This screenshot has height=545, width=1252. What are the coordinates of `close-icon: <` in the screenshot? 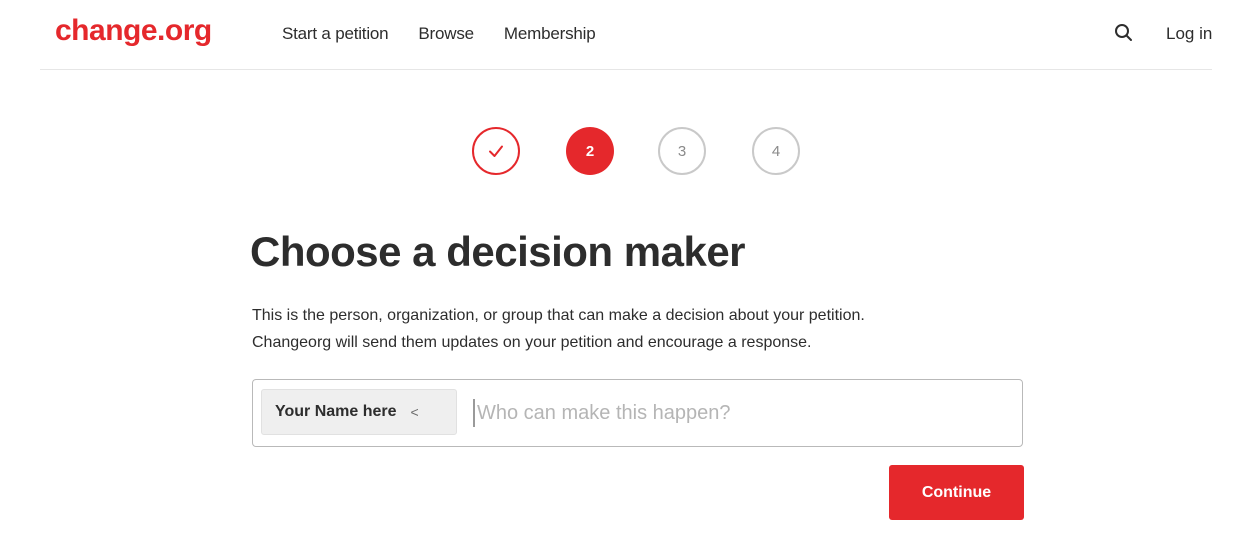 It's located at (415, 412).